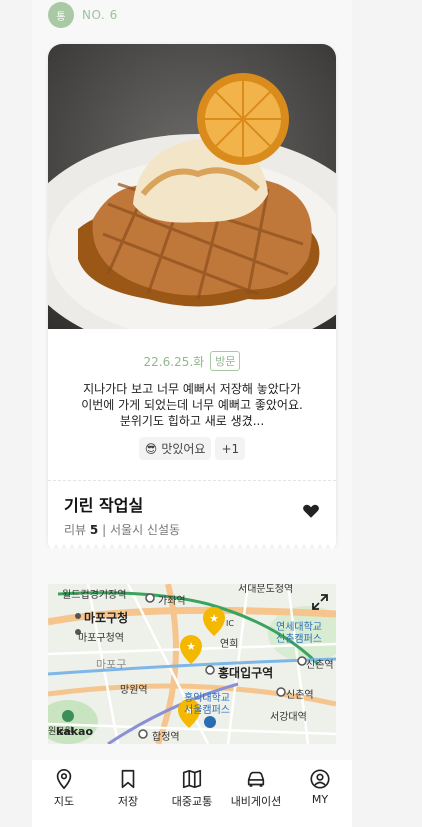  Describe the element at coordinates (192, 779) in the screenshot. I see `map-fold-icon` at that location.